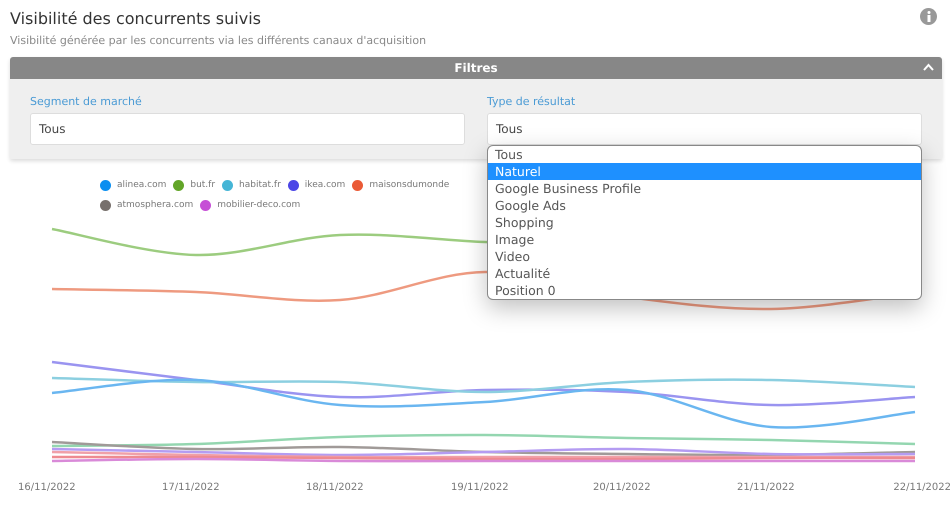 This screenshot has width=952, height=505. Describe the element at coordinates (260, 185) in the screenshot. I see `legend-label: habitat.fr` at that location.